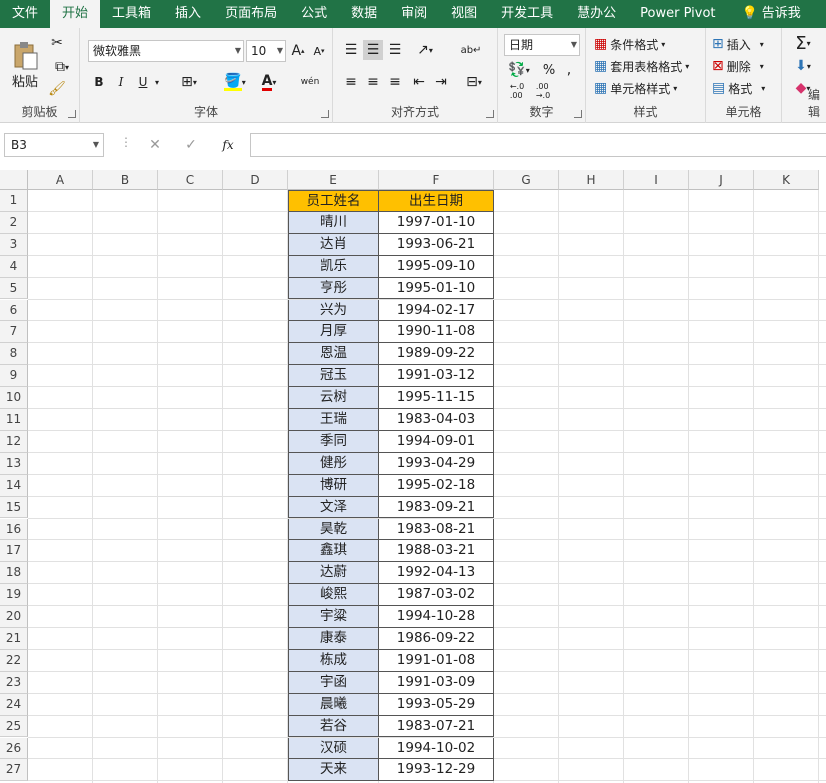 The width and height of the screenshot is (826, 783). I want to click on column-header-G: G, so click(526, 180).